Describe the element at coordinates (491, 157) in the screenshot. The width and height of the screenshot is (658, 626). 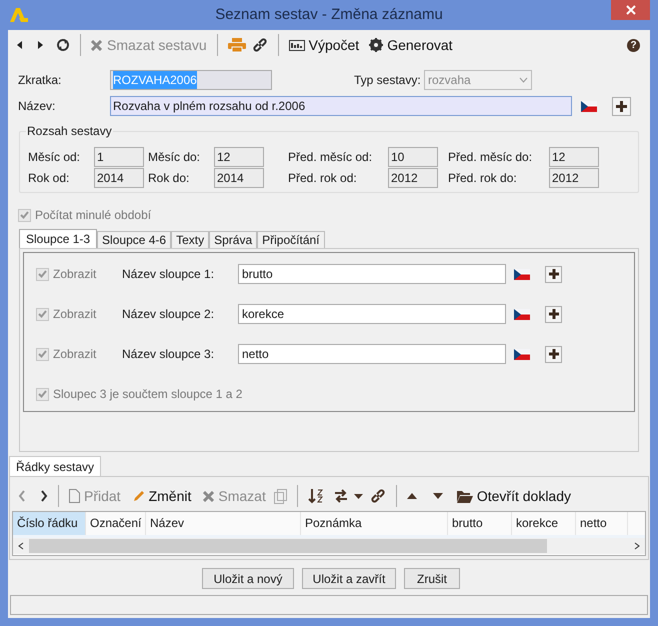
I see `field-label: Před. měsíc do:` at that location.